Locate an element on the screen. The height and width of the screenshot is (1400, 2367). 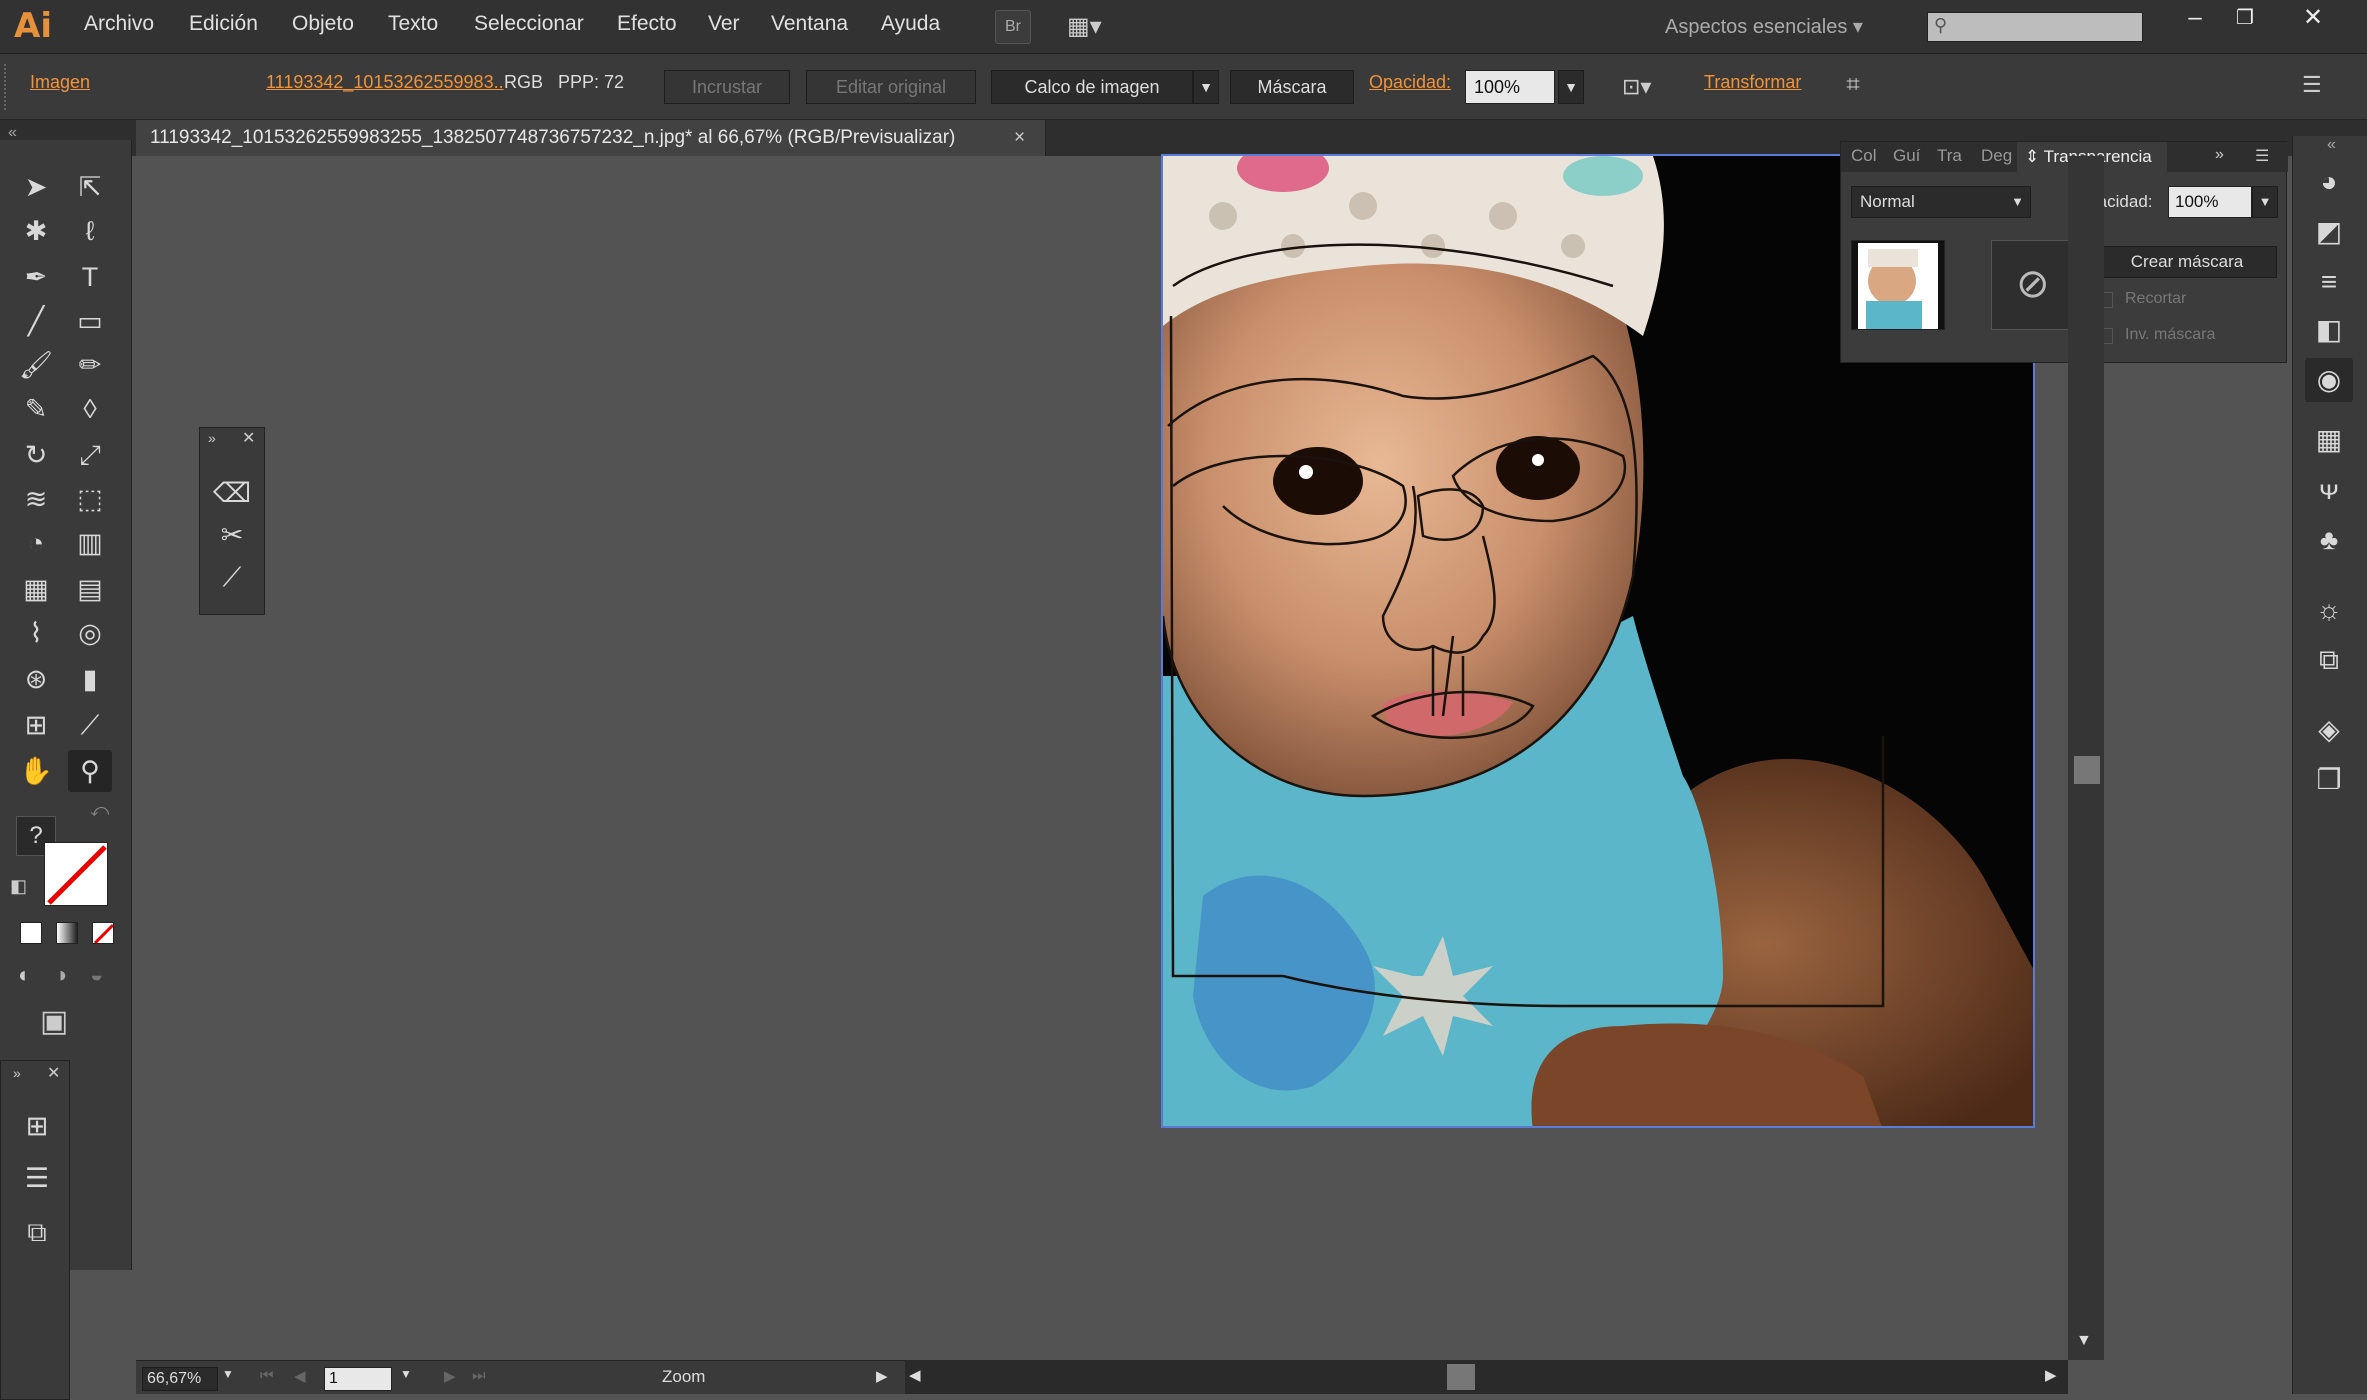
transparency-opacity-dropdown: ▼ is located at coordinates (2265, 202).